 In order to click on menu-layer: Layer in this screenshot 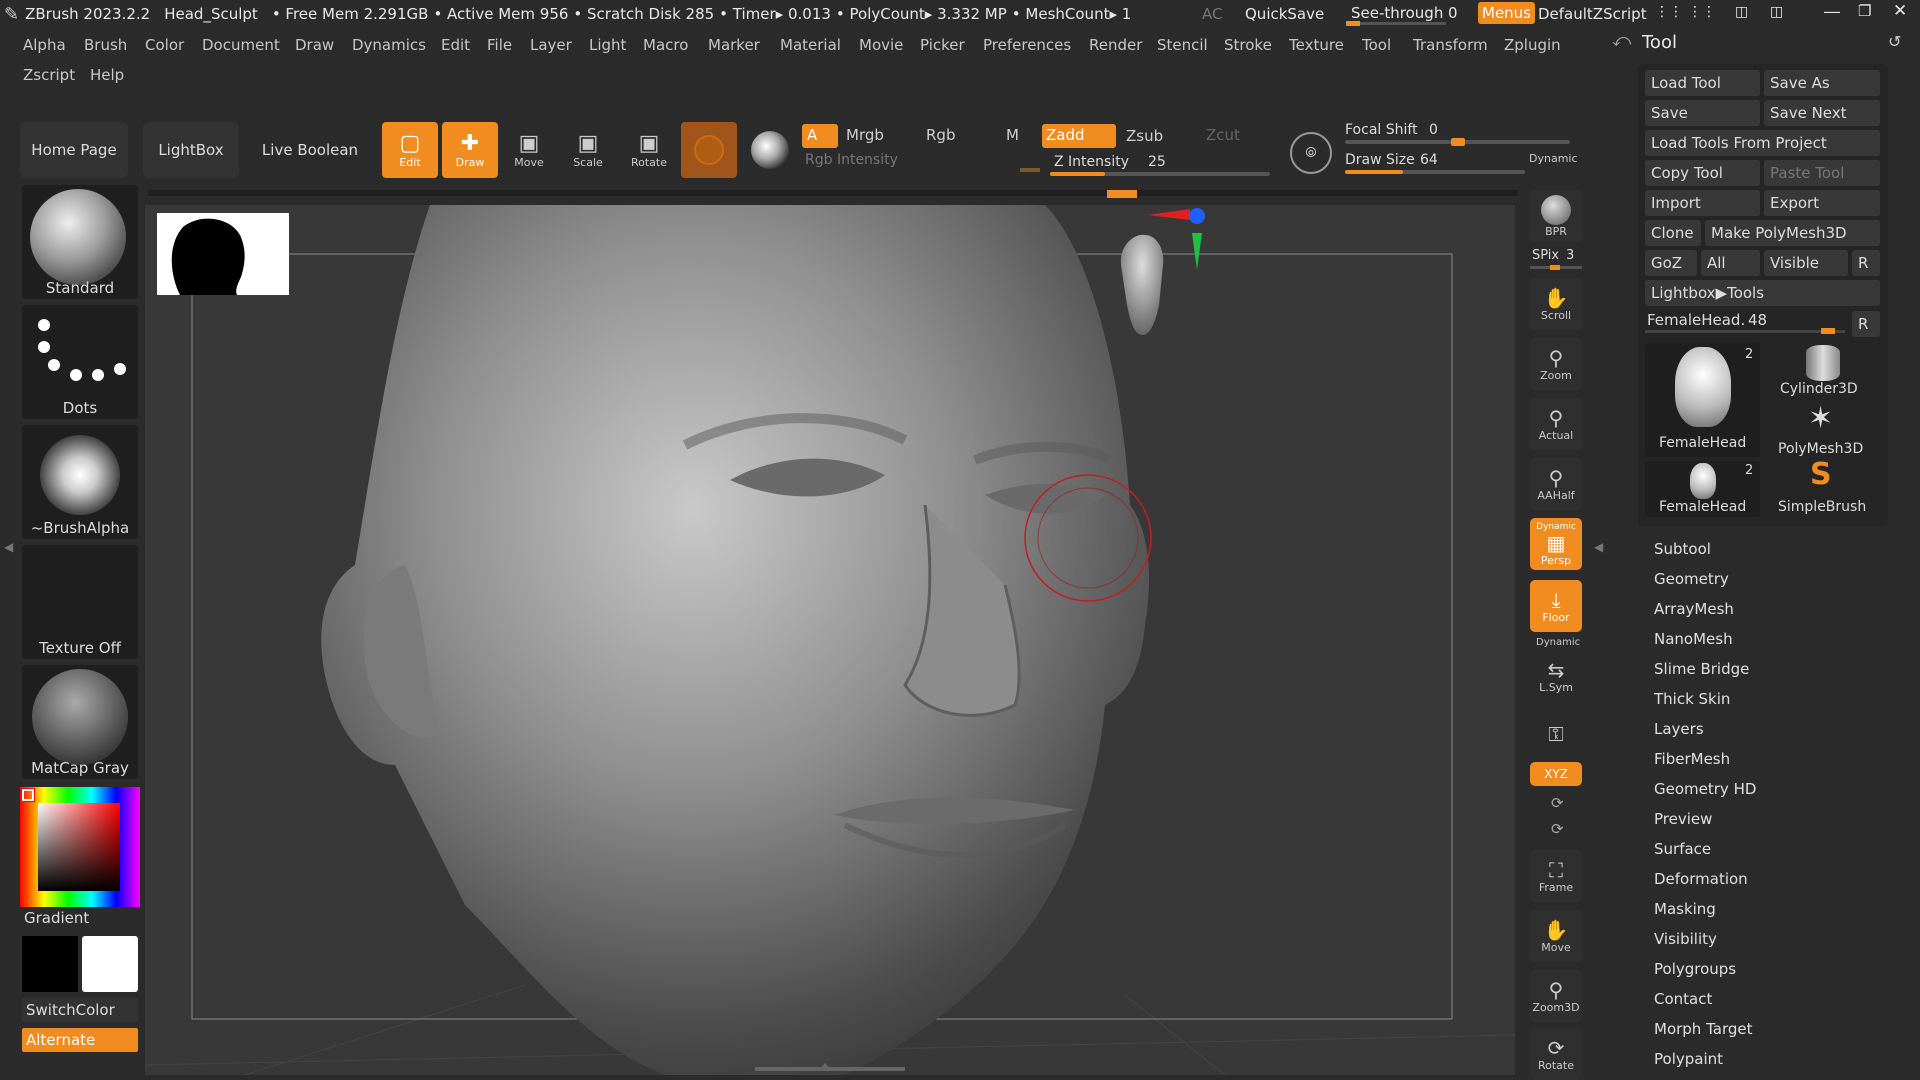, I will do `click(551, 45)`.